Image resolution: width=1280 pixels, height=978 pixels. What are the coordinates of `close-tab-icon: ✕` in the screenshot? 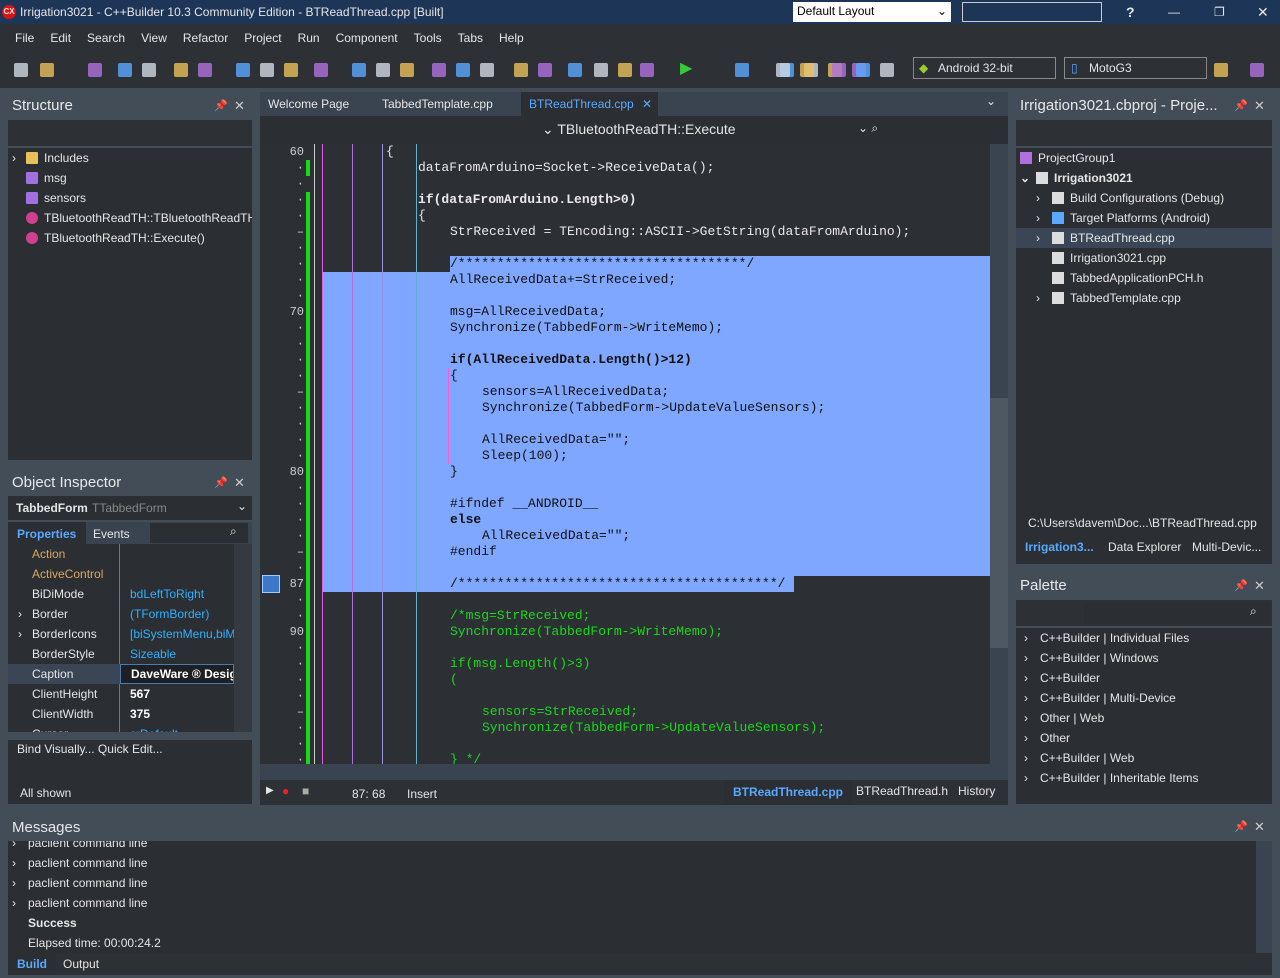 It's located at (647, 104).